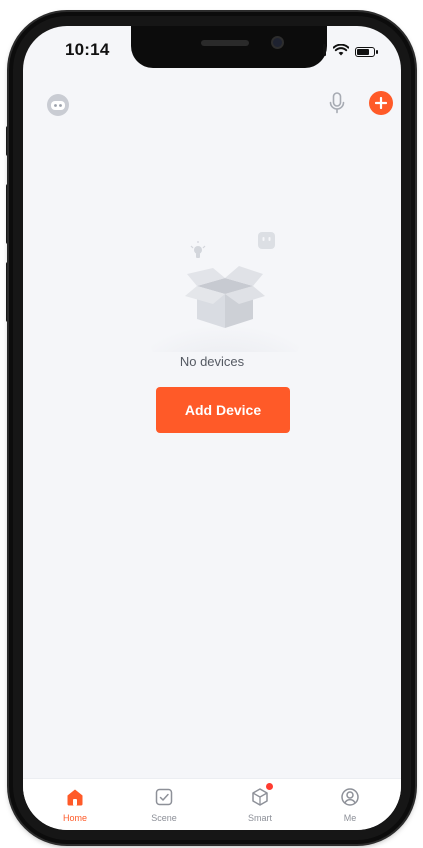 The height and width of the screenshot is (848, 423). I want to click on tab-smart: Smart, so click(260, 806).